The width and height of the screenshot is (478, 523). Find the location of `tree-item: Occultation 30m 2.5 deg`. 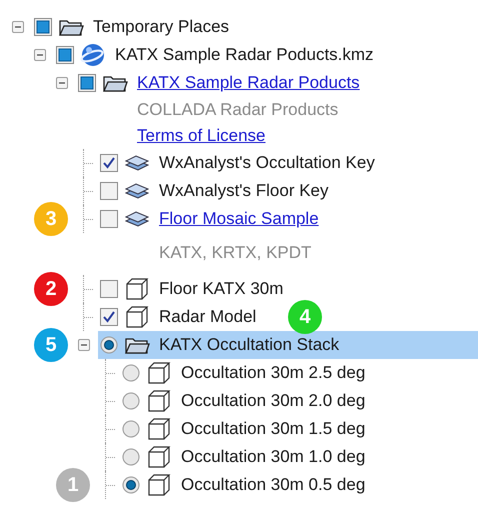

tree-item: Occultation 30m 2.5 deg is located at coordinates (245, 373).